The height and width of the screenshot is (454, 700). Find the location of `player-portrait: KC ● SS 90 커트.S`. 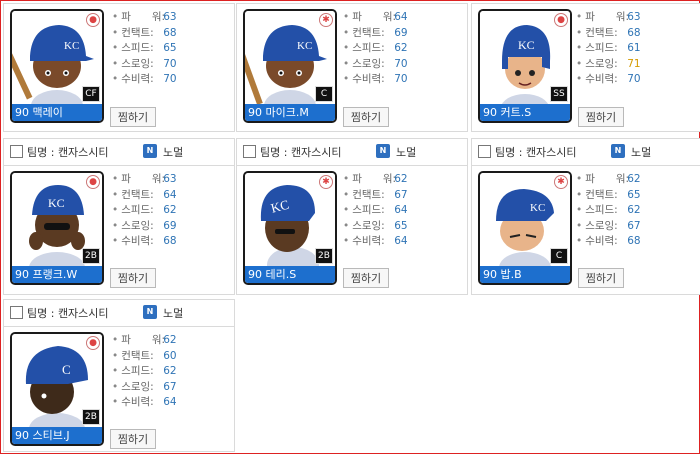

player-portrait: KC ● SS 90 커트.S is located at coordinates (525, 66).